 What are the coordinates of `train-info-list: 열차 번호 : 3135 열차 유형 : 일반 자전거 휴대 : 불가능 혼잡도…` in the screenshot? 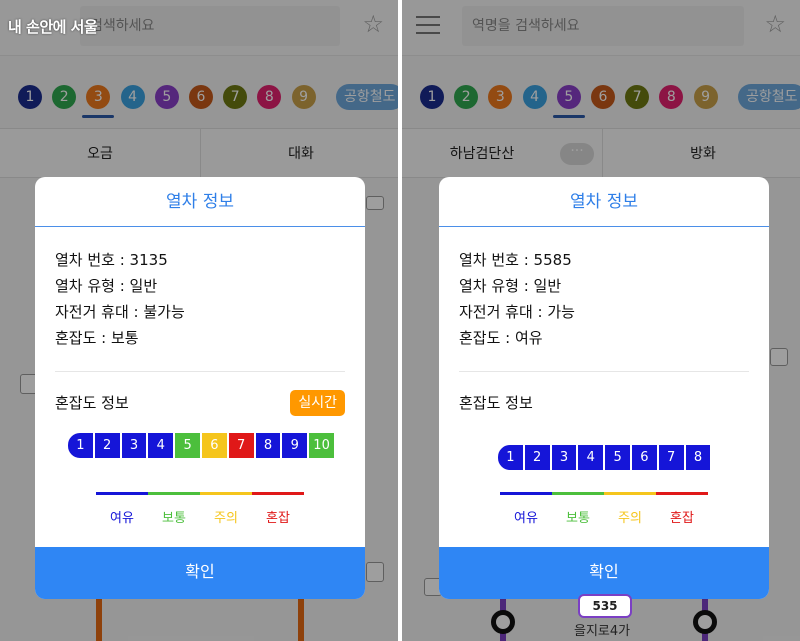 It's located at (120, 299).